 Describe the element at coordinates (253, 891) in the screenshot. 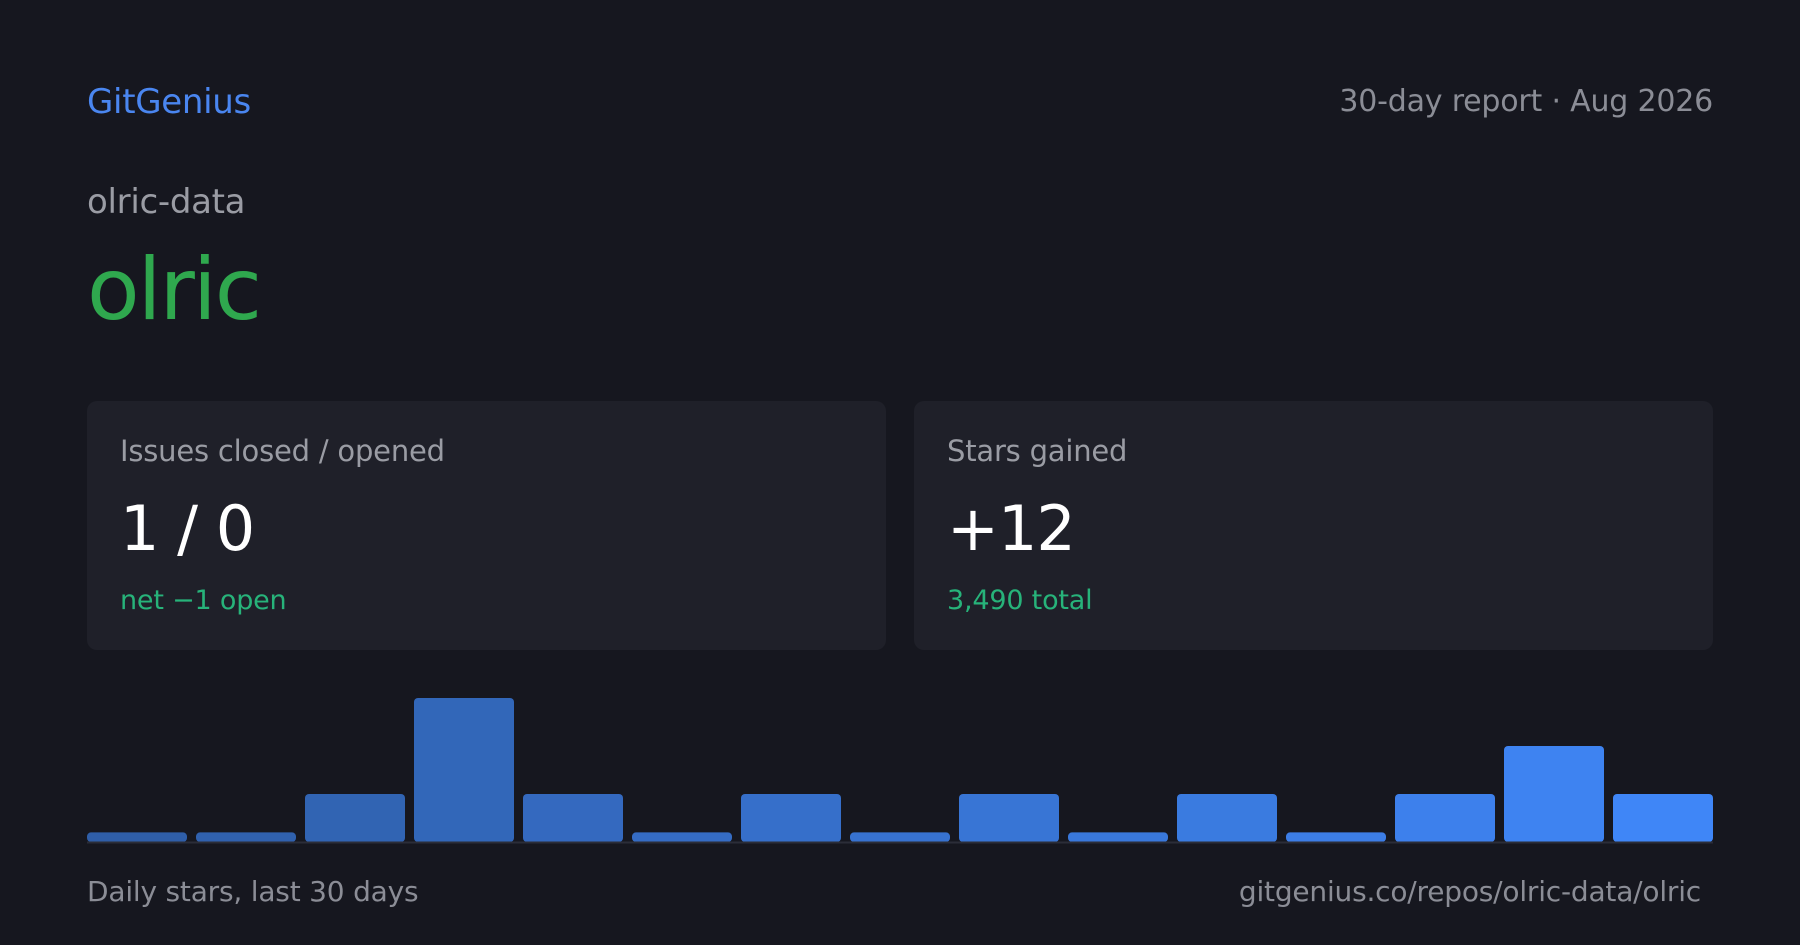

I see `chart-caption: Daily stars, last 30 days` at that location.